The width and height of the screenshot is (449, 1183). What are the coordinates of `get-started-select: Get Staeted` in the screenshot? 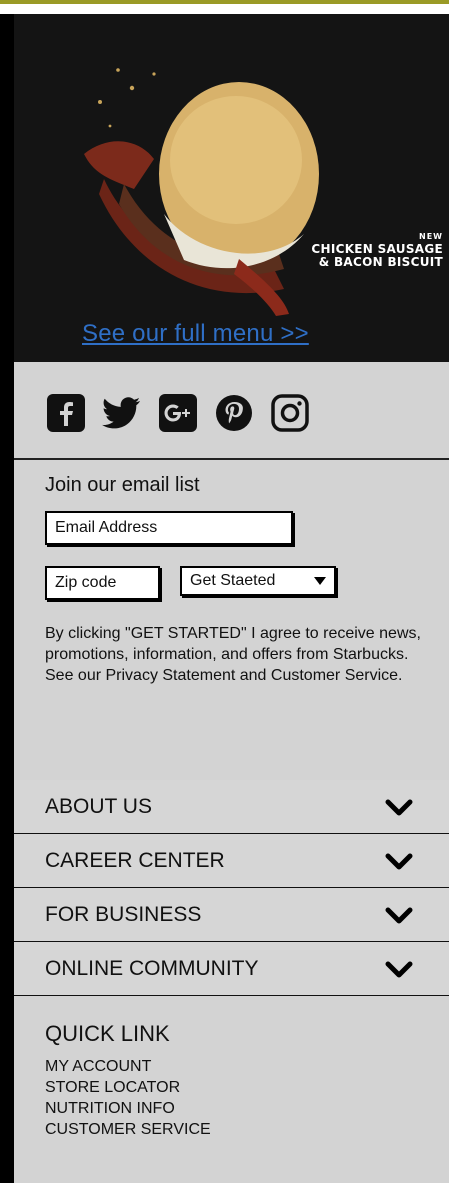 It's located at (258, 581).